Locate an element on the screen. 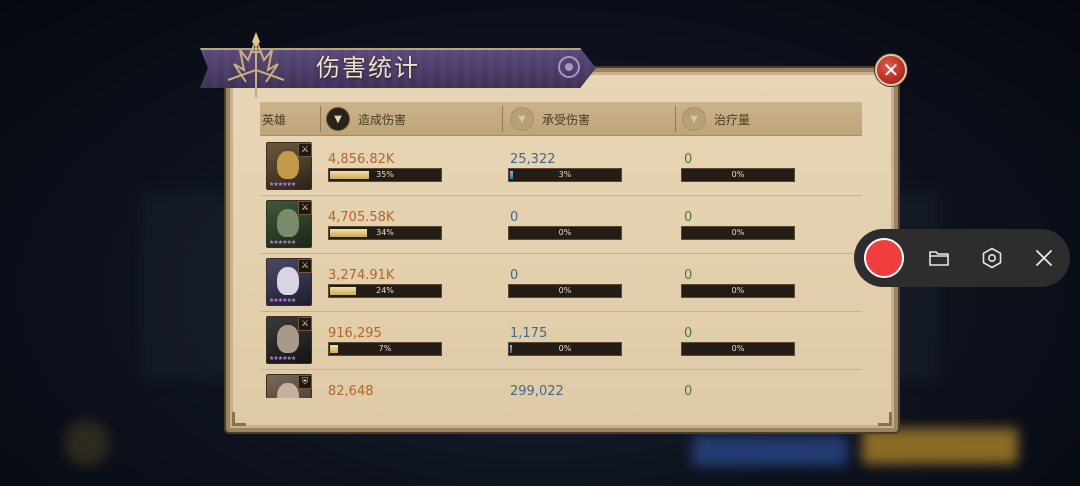 This screenshot has width=1080, height=486. damage-dealt-percent: 35% is located at coordinates (385, 174).